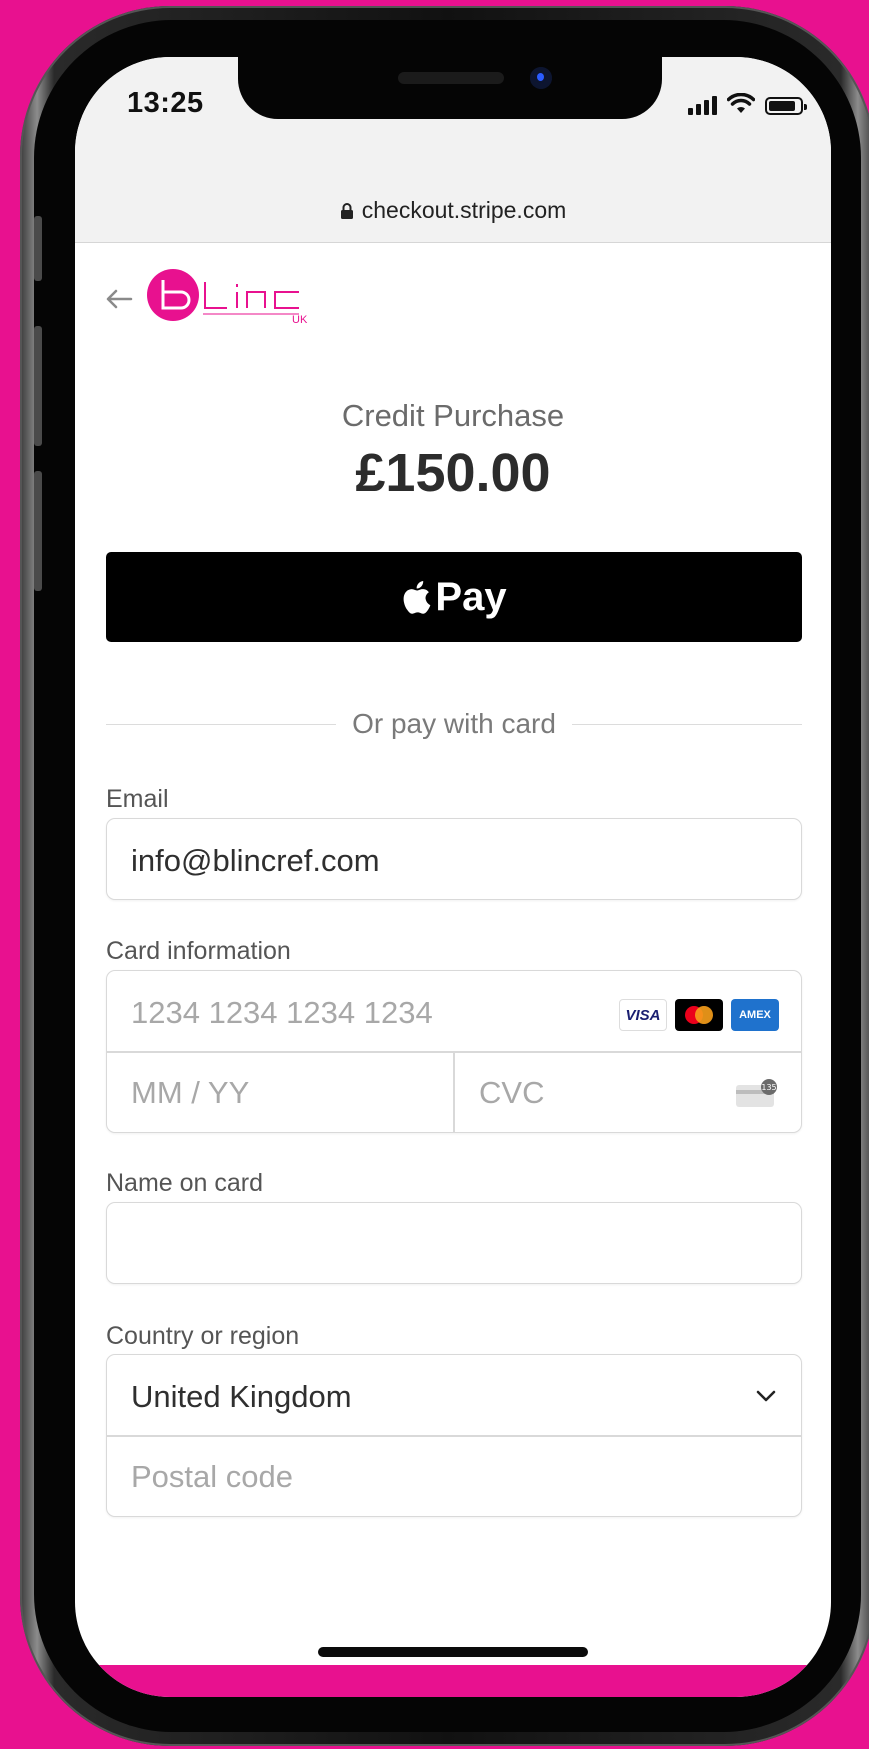 Image resolution: width=869 pixels, height=1749 pixels. What do you see at coordinates (766, 1396) in the screenshot?
I see `chevron-down-icon` at bounding box center [766, 1396].